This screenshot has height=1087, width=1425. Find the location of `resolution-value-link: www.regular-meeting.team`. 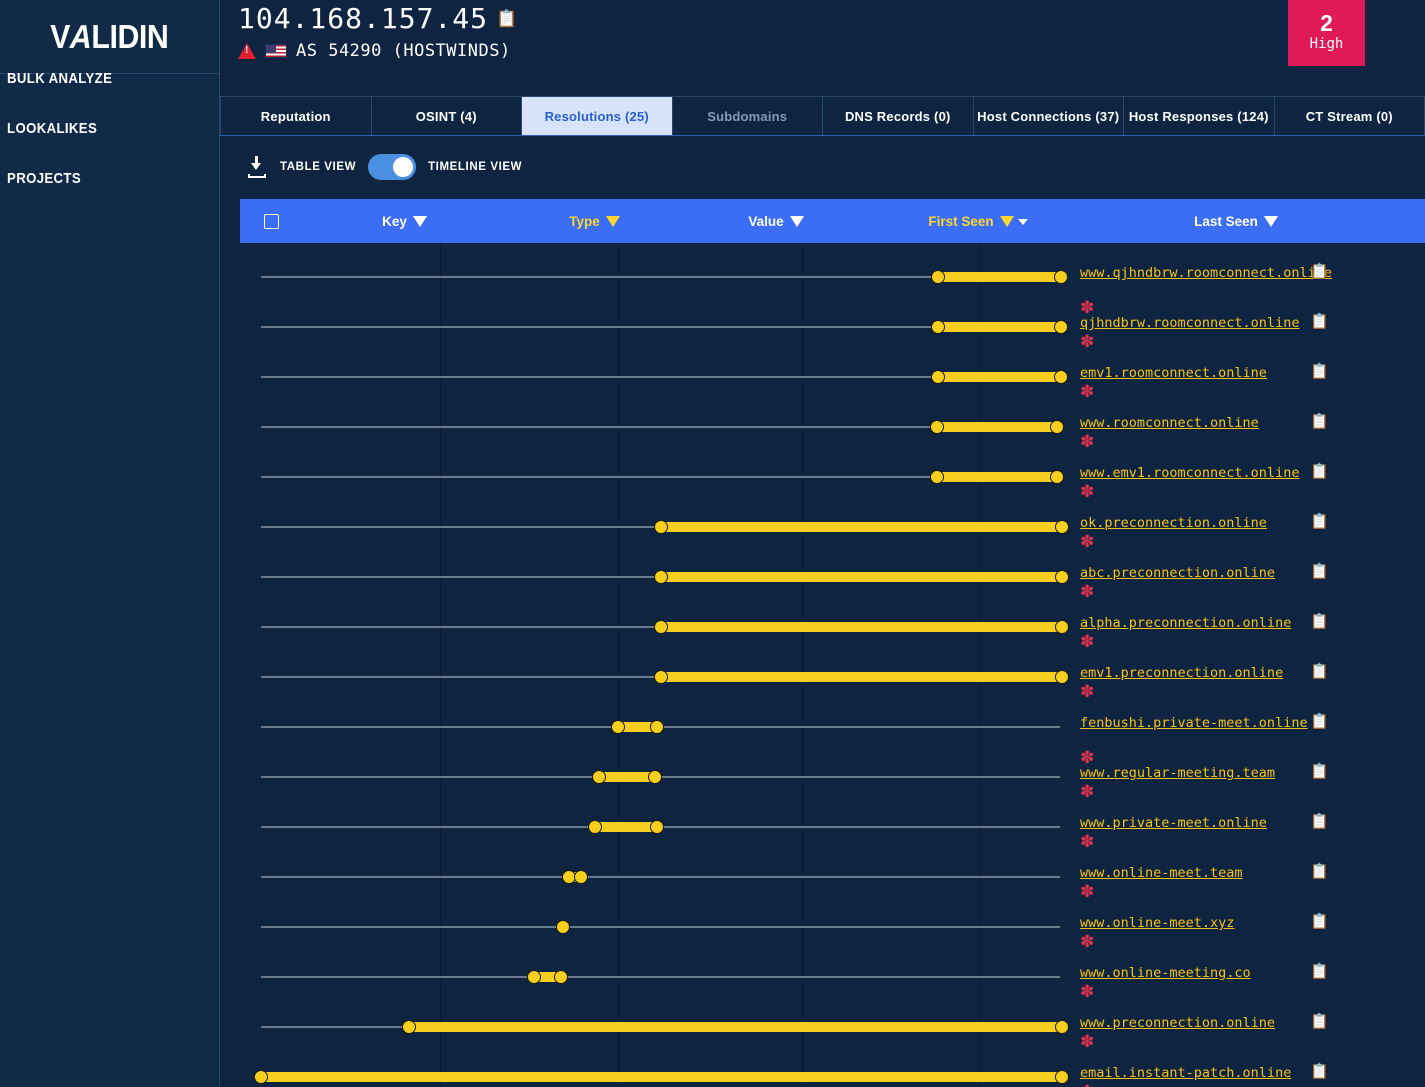

resolution-value-link: www.regular-meeting.team is located at coordinates (1205, 773).